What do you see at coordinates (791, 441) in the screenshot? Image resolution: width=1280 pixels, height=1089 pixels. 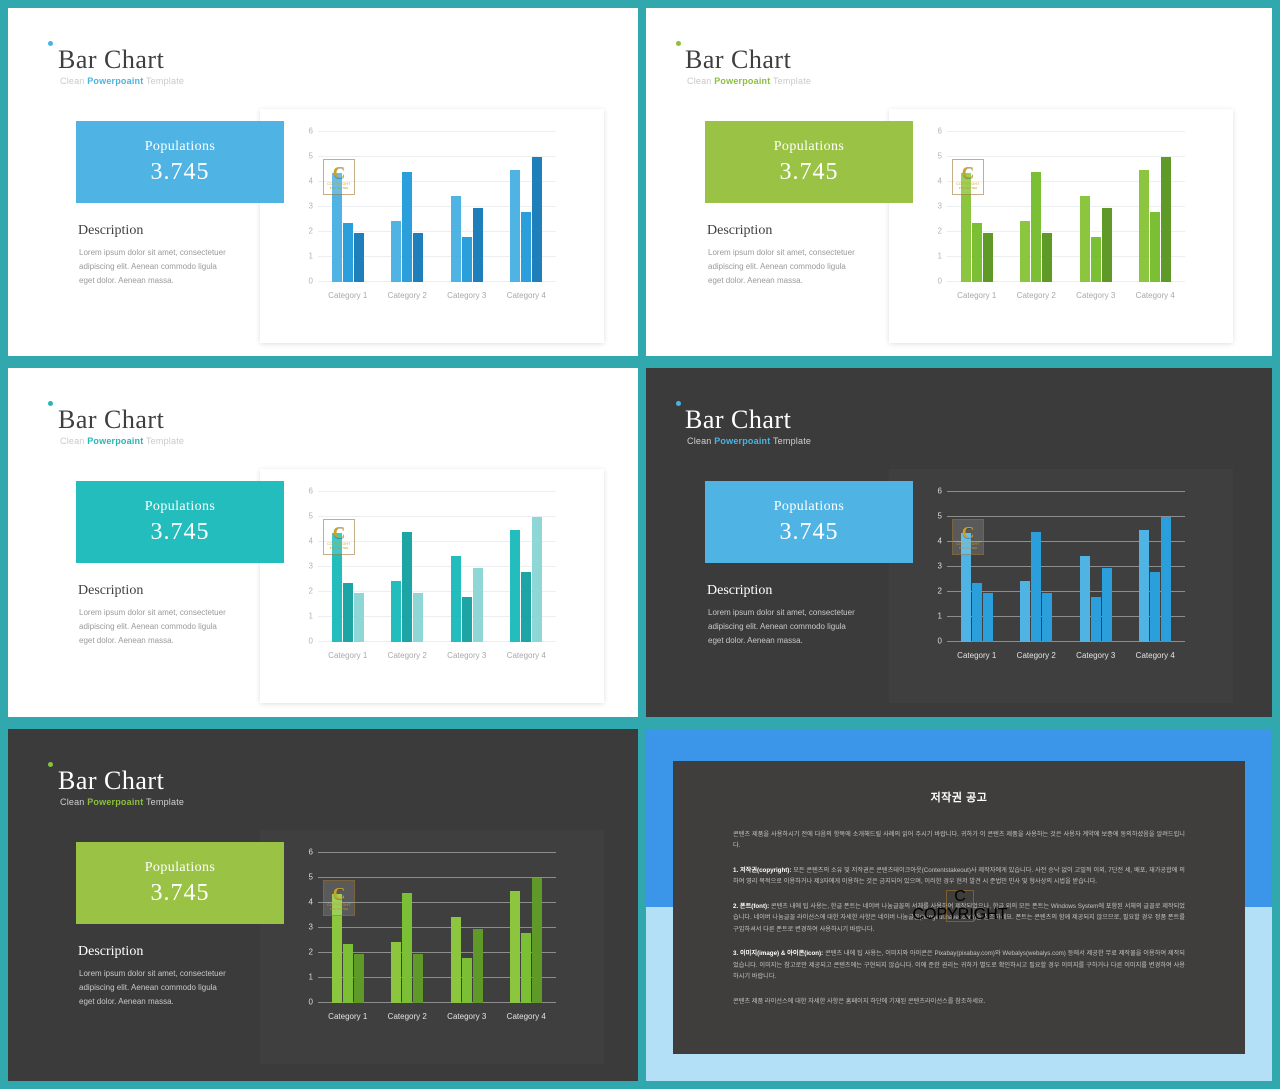 I see `subtitle-post: Template` at bounding box center [791, 441].